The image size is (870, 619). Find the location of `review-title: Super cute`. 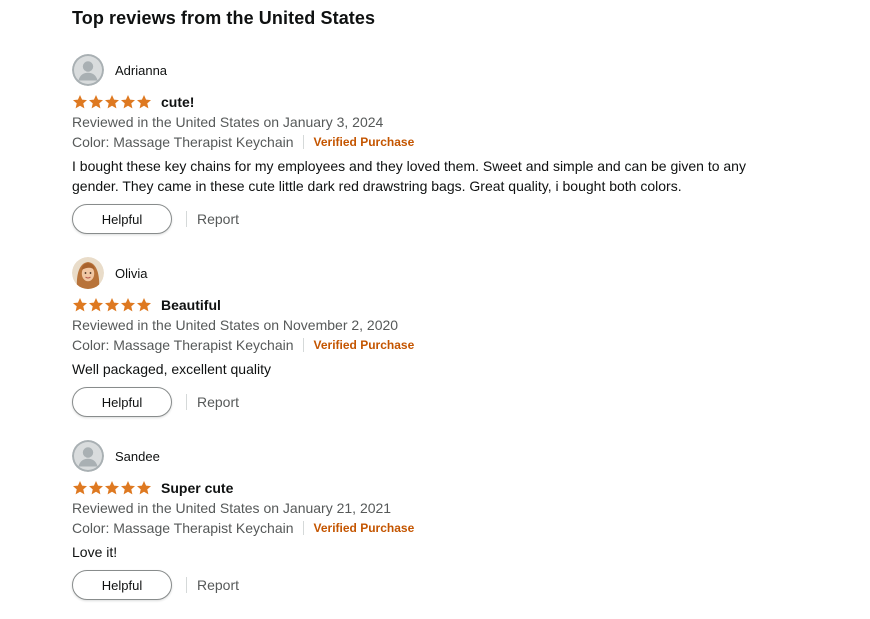

review-title: Super cute is located at coordinates (197, 488).